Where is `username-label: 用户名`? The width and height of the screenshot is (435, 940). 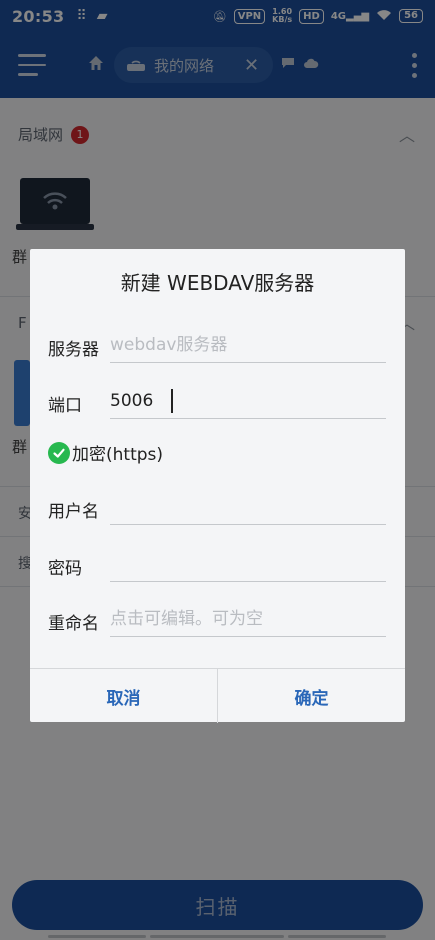 username-label: 用户名 is located at coordinates (73, 512).